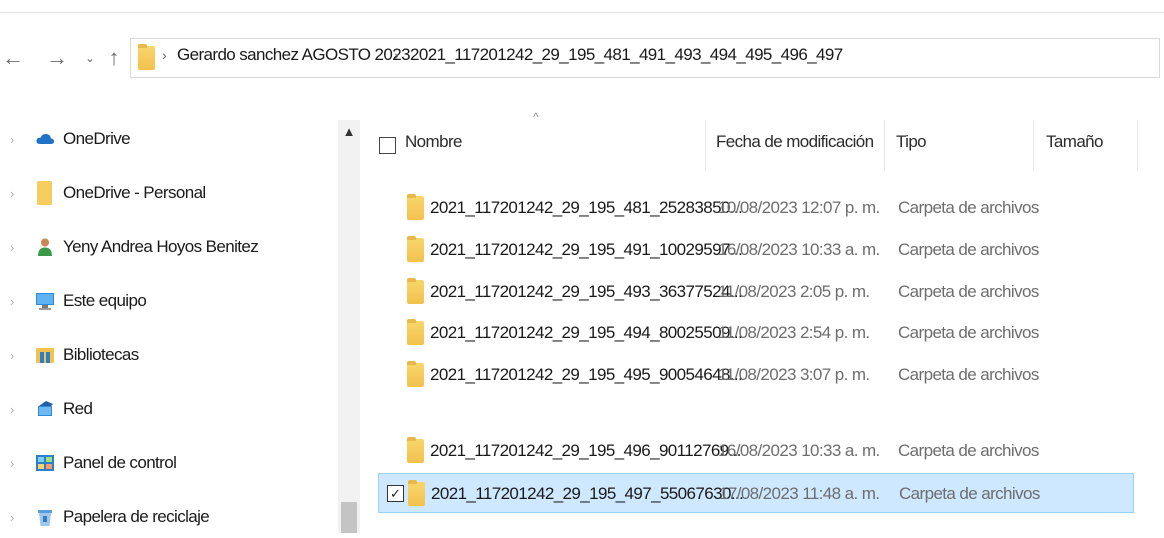 The image size is (1164, 538). What do you see at coordinates (582, 12) in the screenshot?
I see `window-top-border` at bounding box center [582, 12].